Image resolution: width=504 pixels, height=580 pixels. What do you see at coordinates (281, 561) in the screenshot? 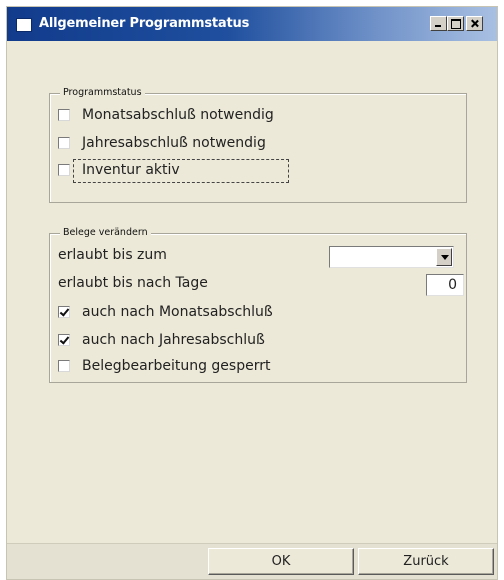
I see `ok-button: OK` at bounding box center [281, 561].